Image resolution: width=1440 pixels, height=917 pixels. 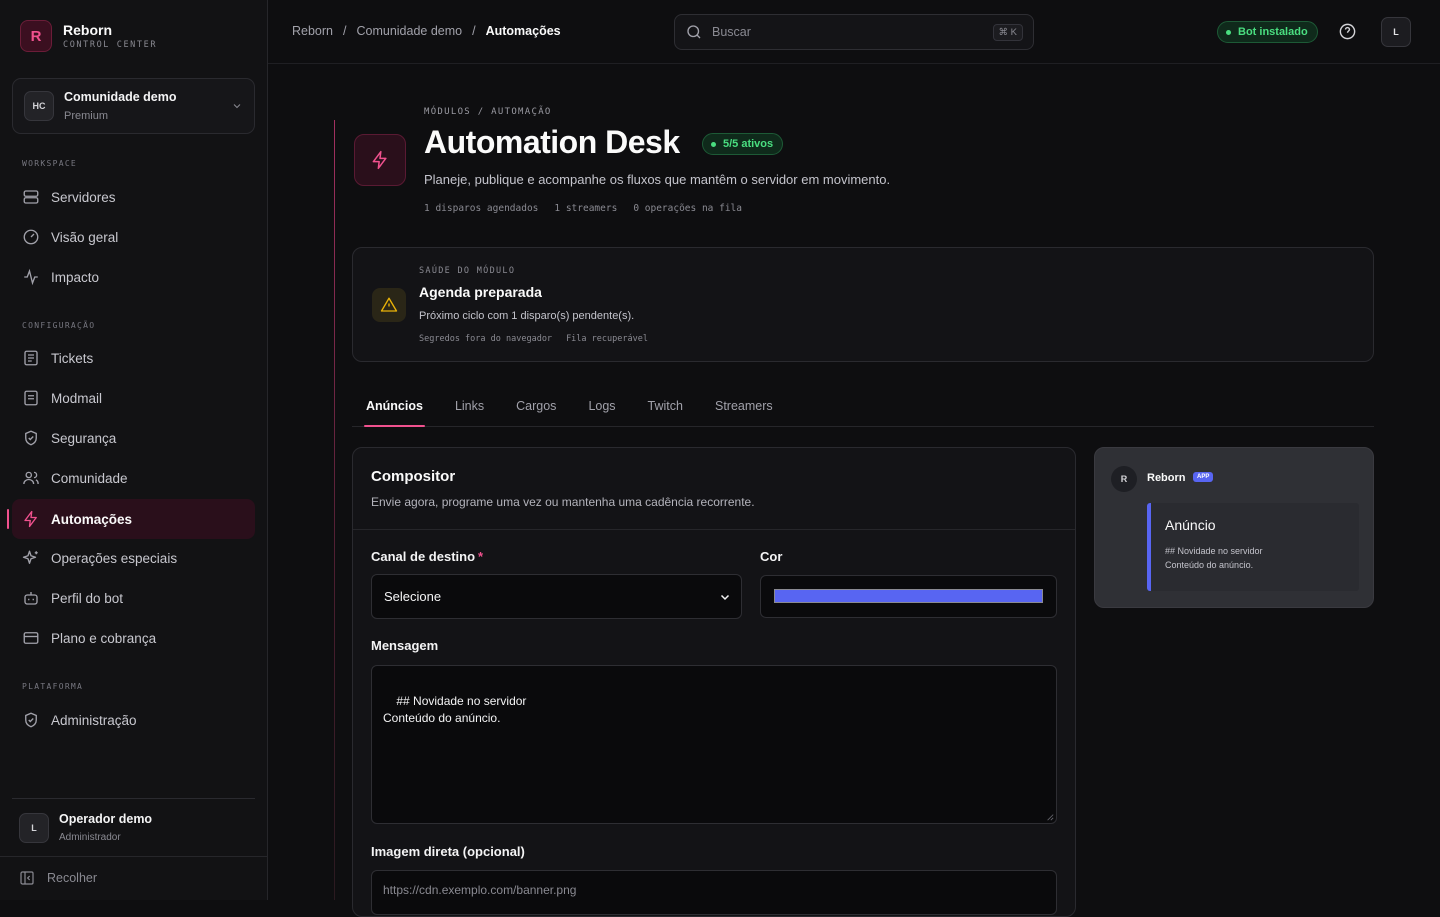 I want to click on meta-scheduled: 1 disparos agendados, so click(x=481, y=208).